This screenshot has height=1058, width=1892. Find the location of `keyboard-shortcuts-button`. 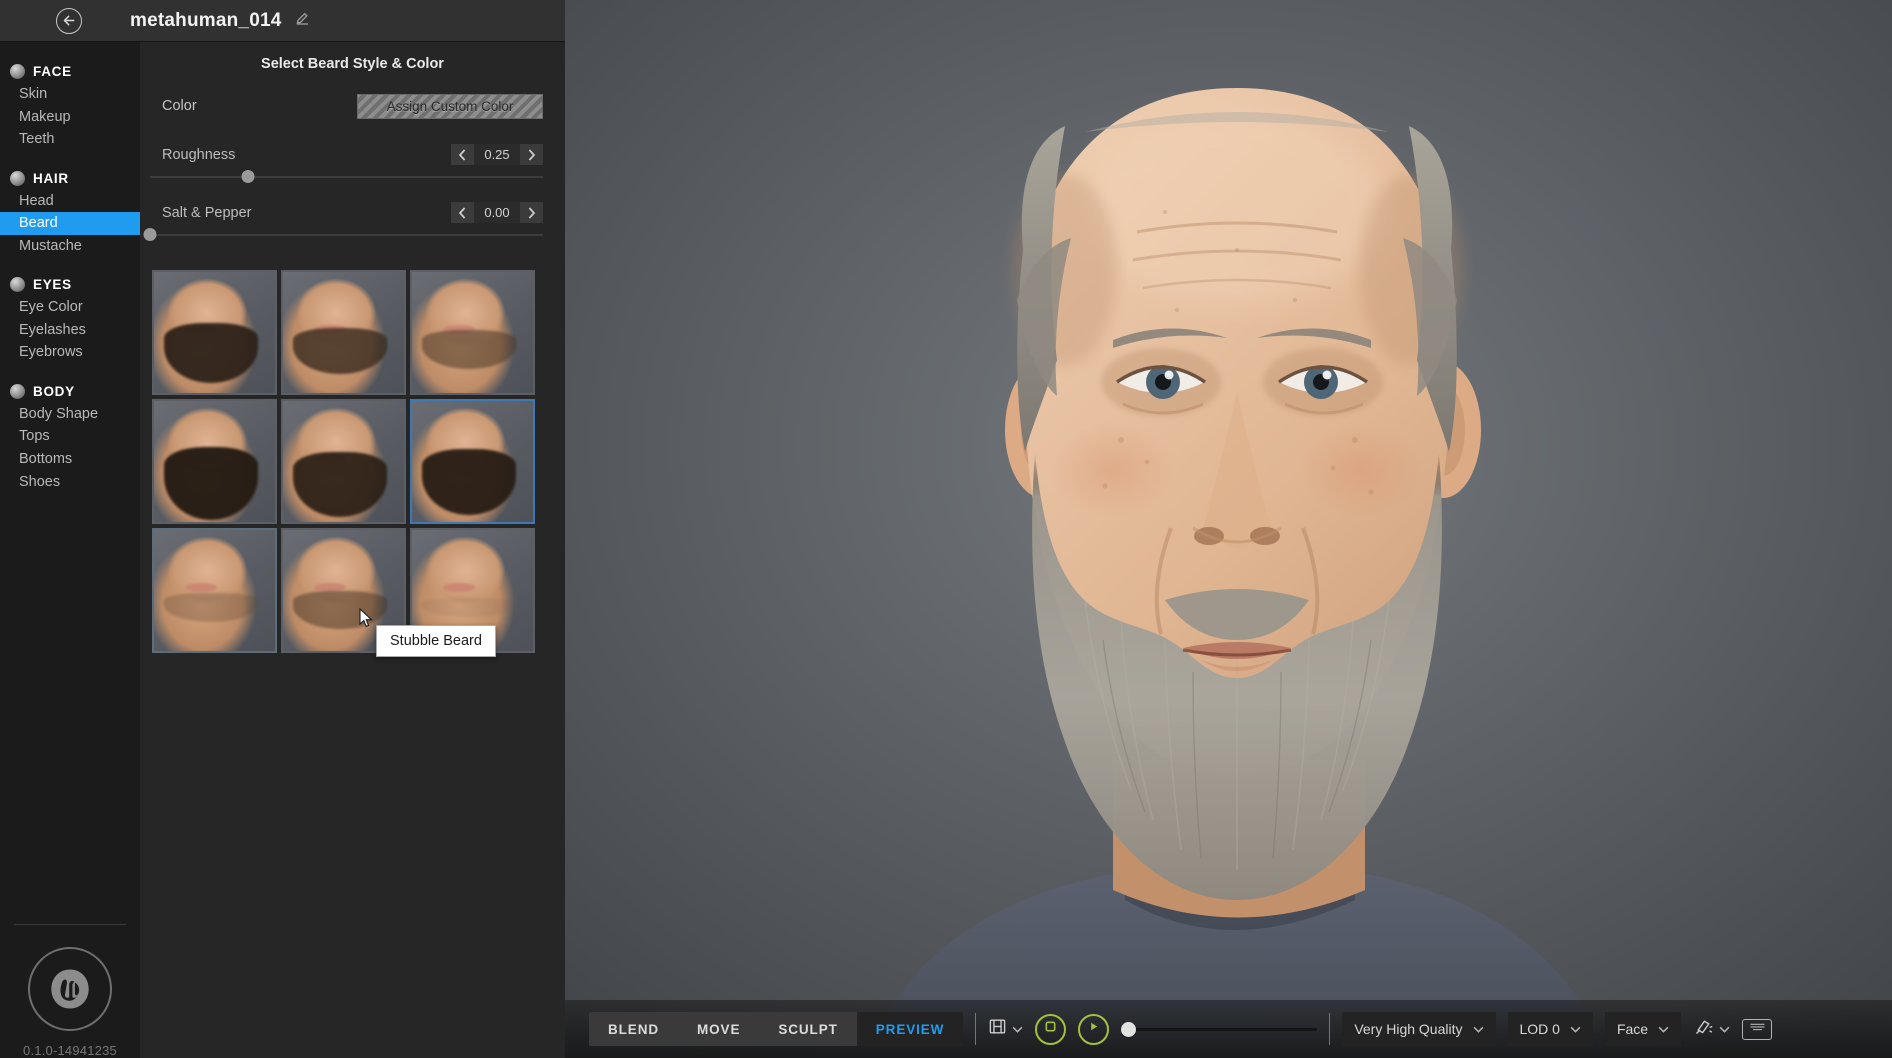

keyboard-shortcuts-button is located at coordinates (1757, 1029).